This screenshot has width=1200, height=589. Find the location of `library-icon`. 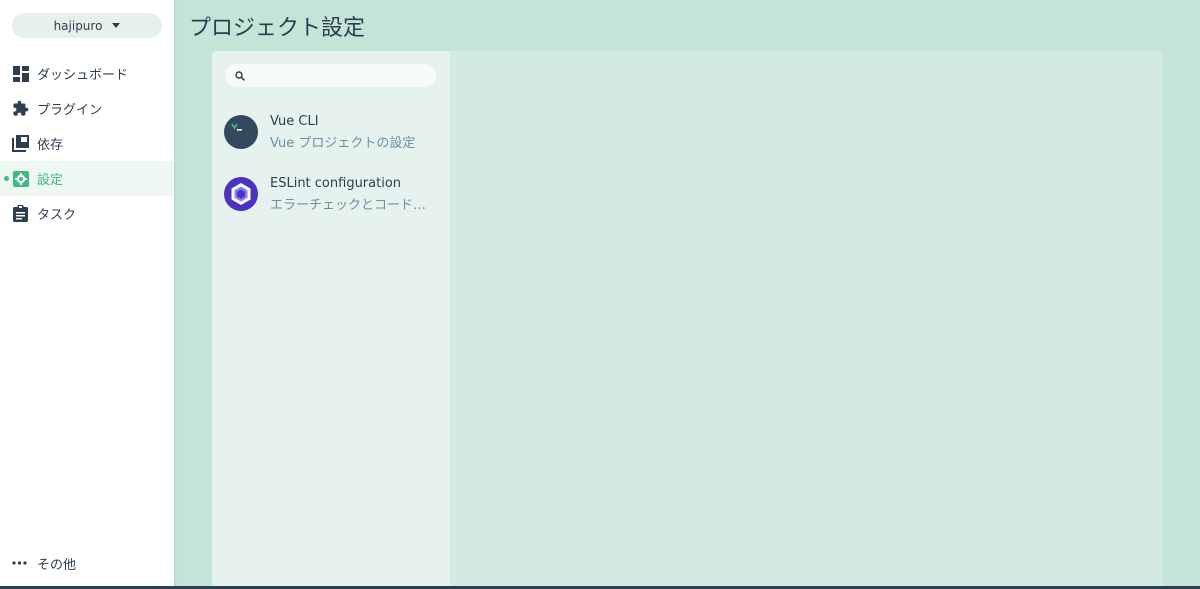

library-icon is located at coordinates (20, 143).